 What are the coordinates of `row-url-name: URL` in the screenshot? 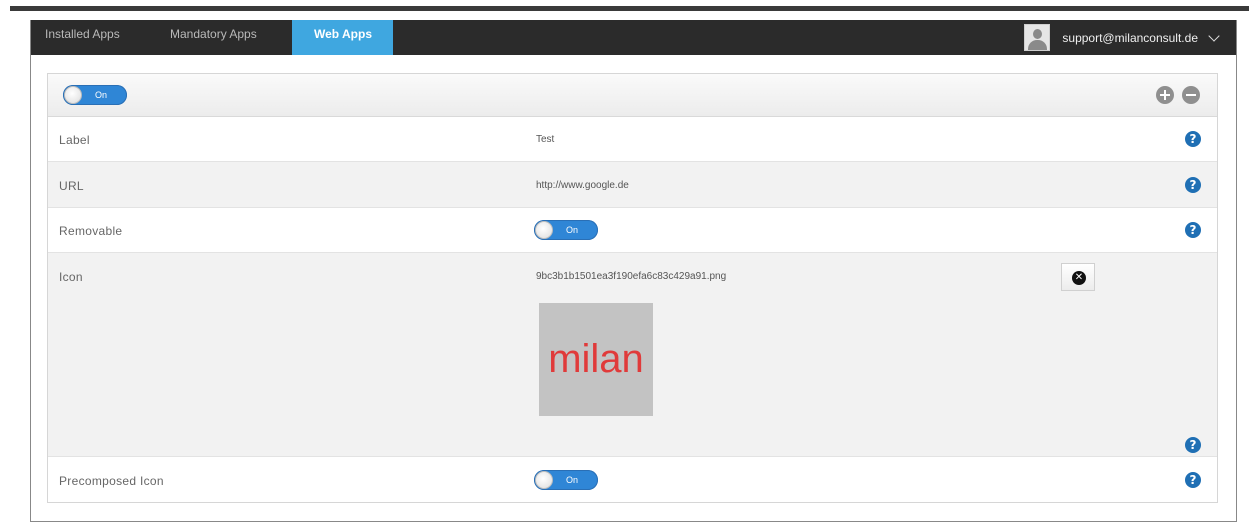 It's located at (71, 186).